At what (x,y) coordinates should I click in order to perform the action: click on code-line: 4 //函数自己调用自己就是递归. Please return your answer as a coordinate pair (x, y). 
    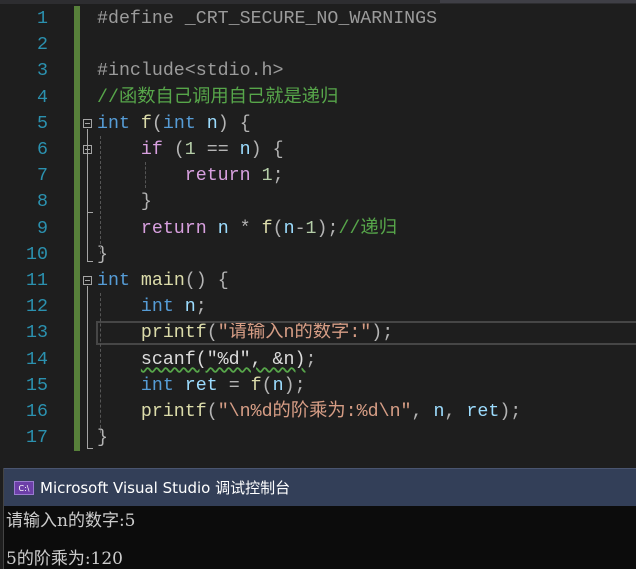
    Looking at the image, I should click on (318, 98).